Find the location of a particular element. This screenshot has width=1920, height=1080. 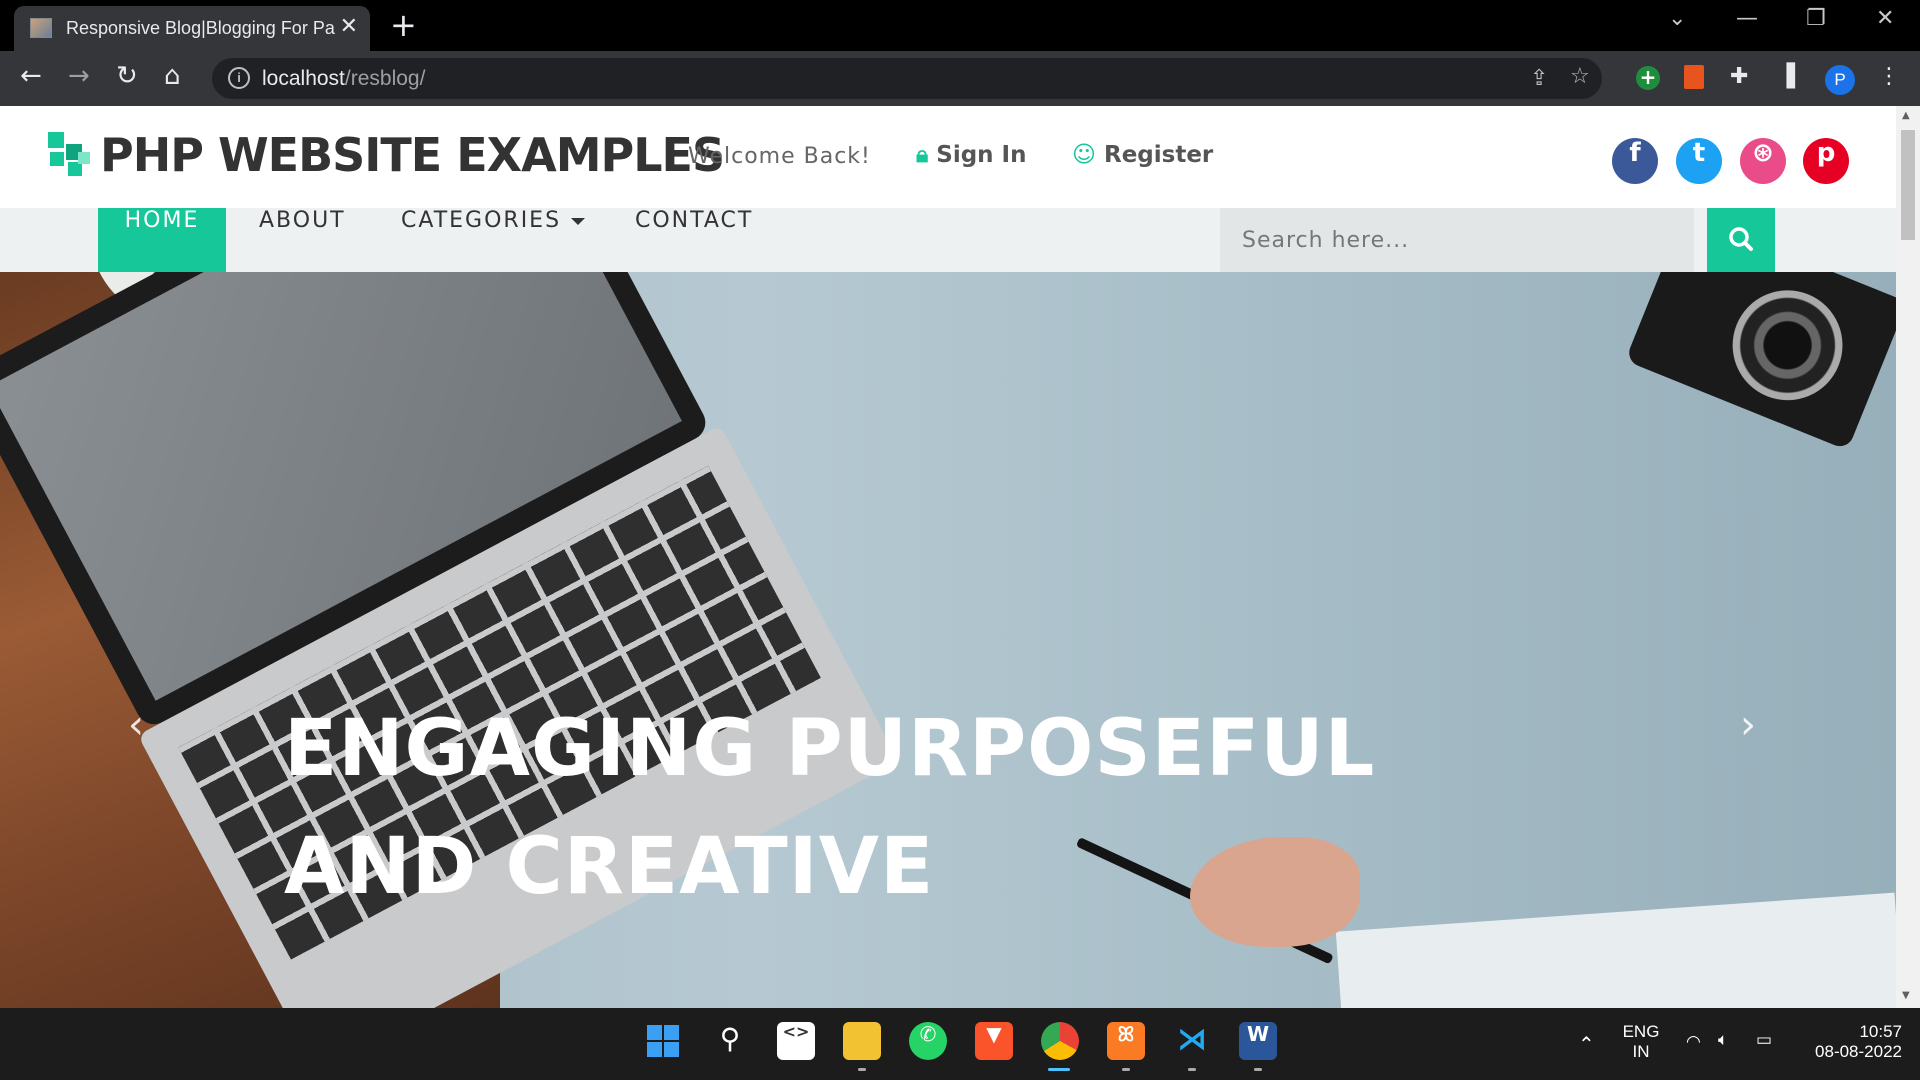

lock-icon: 🔒︎ is located at coordinates (922, 155).